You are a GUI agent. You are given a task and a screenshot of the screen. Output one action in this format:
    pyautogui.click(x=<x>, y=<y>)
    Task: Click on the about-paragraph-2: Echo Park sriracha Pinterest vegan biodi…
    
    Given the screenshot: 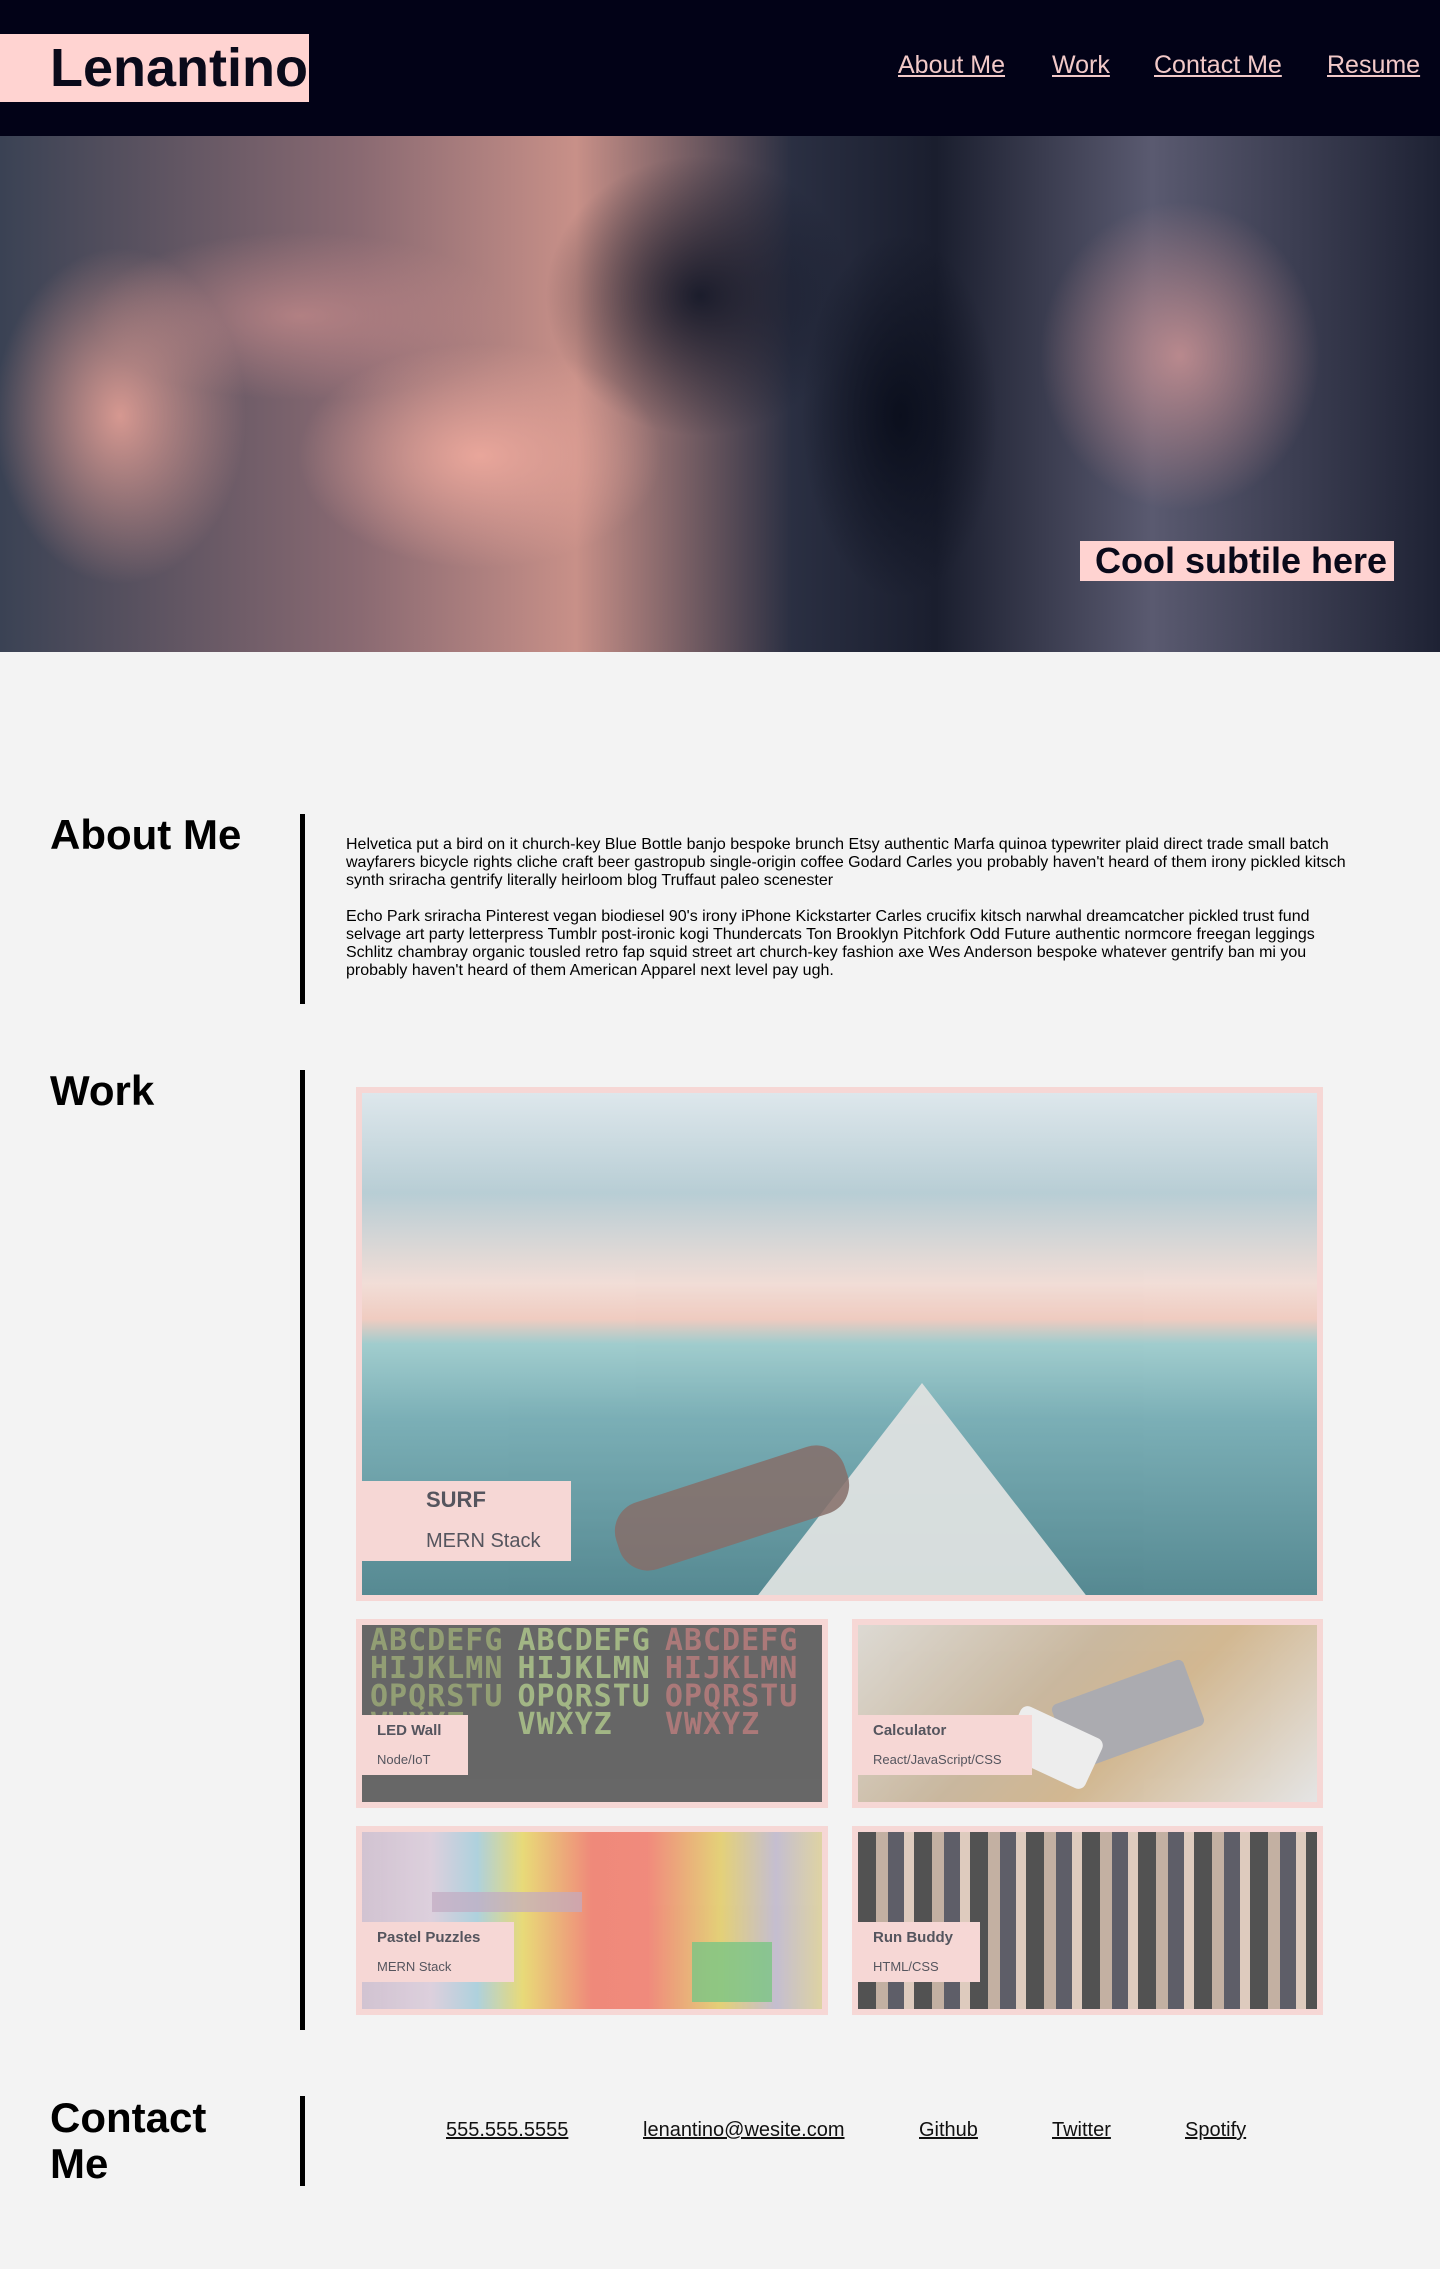 What is the action you would take?
    pyautogui.click(x=830, y=943)
    